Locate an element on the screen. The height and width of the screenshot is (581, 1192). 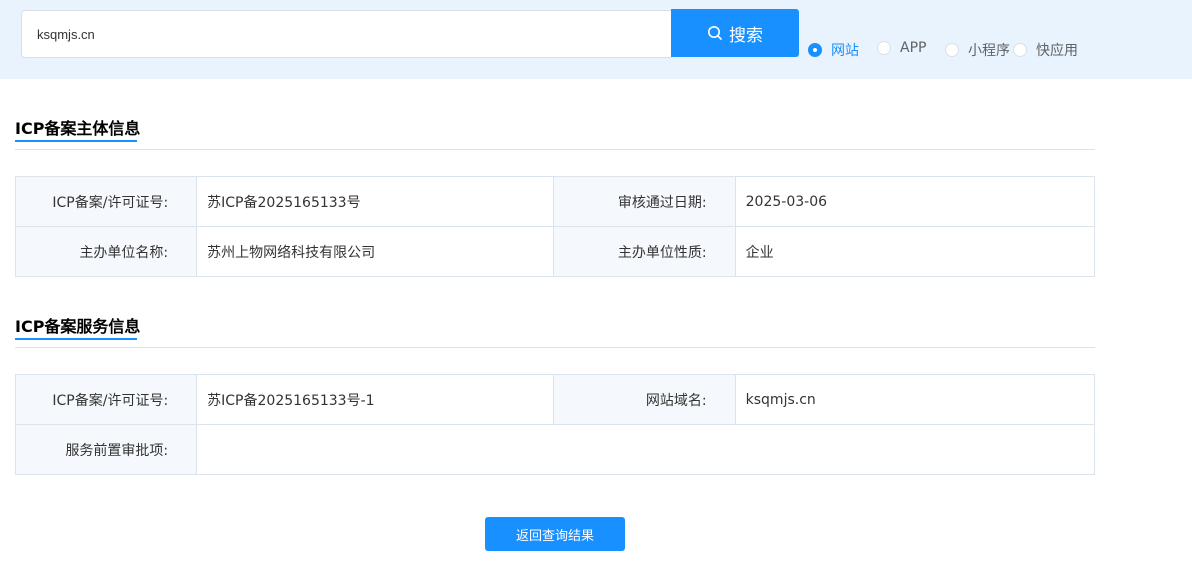
pre-approval-value is located at coordinates (645, 449).